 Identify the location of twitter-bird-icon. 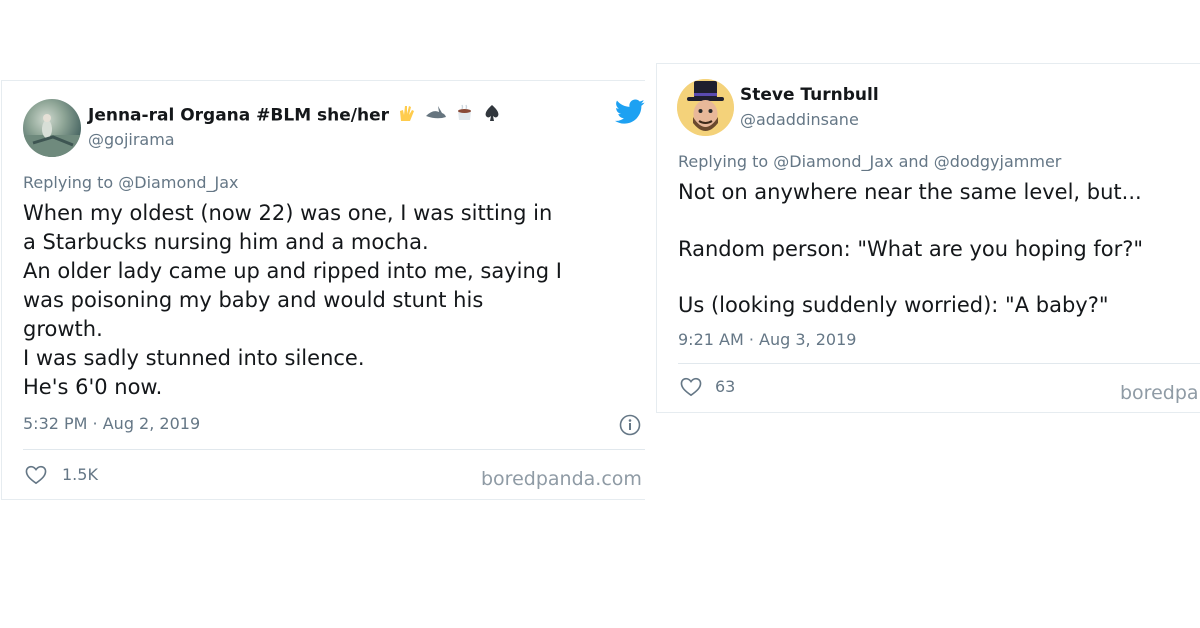
(630, 114).